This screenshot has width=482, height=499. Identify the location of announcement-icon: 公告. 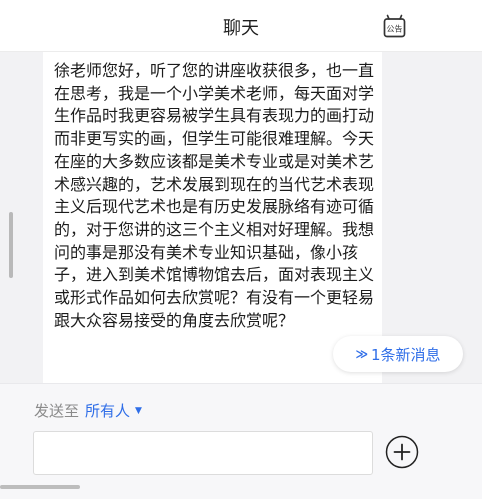
(394, 26).